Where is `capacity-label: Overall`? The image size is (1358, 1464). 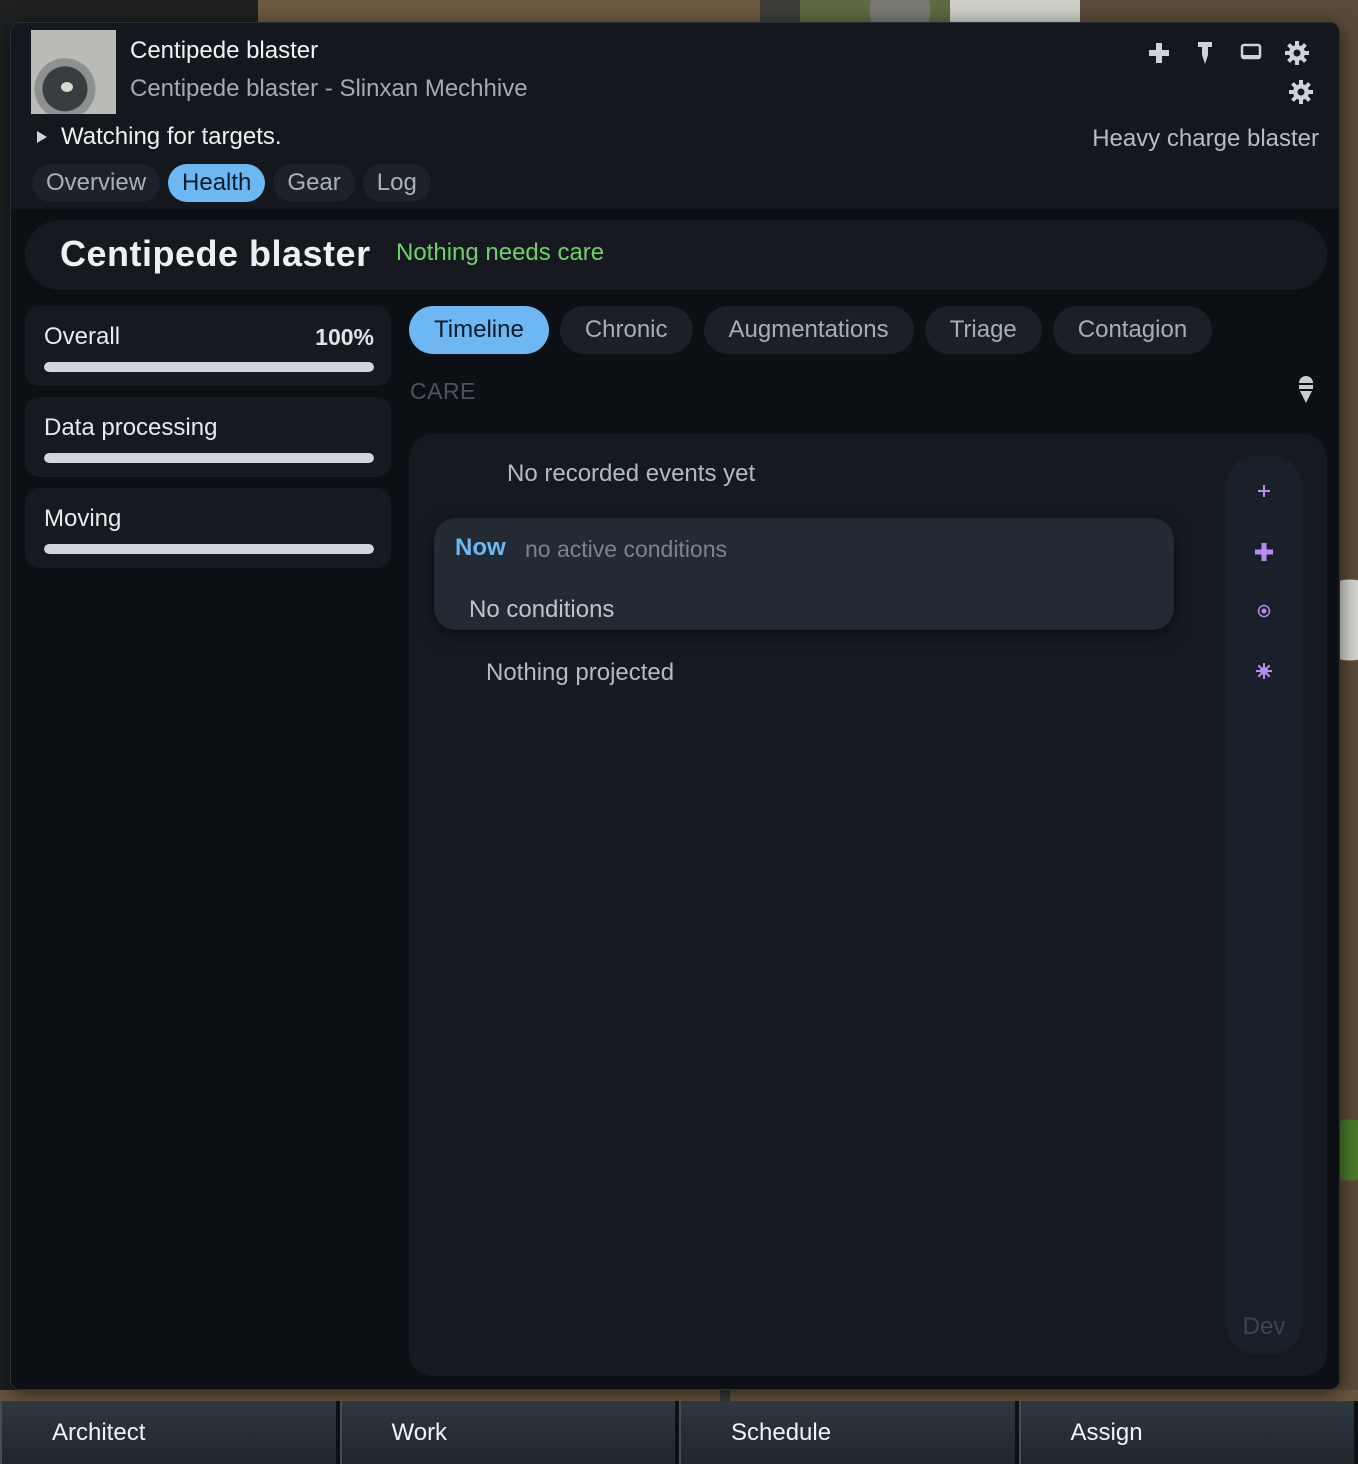
capacity-label: Overall is located at coordinates (82, 336).